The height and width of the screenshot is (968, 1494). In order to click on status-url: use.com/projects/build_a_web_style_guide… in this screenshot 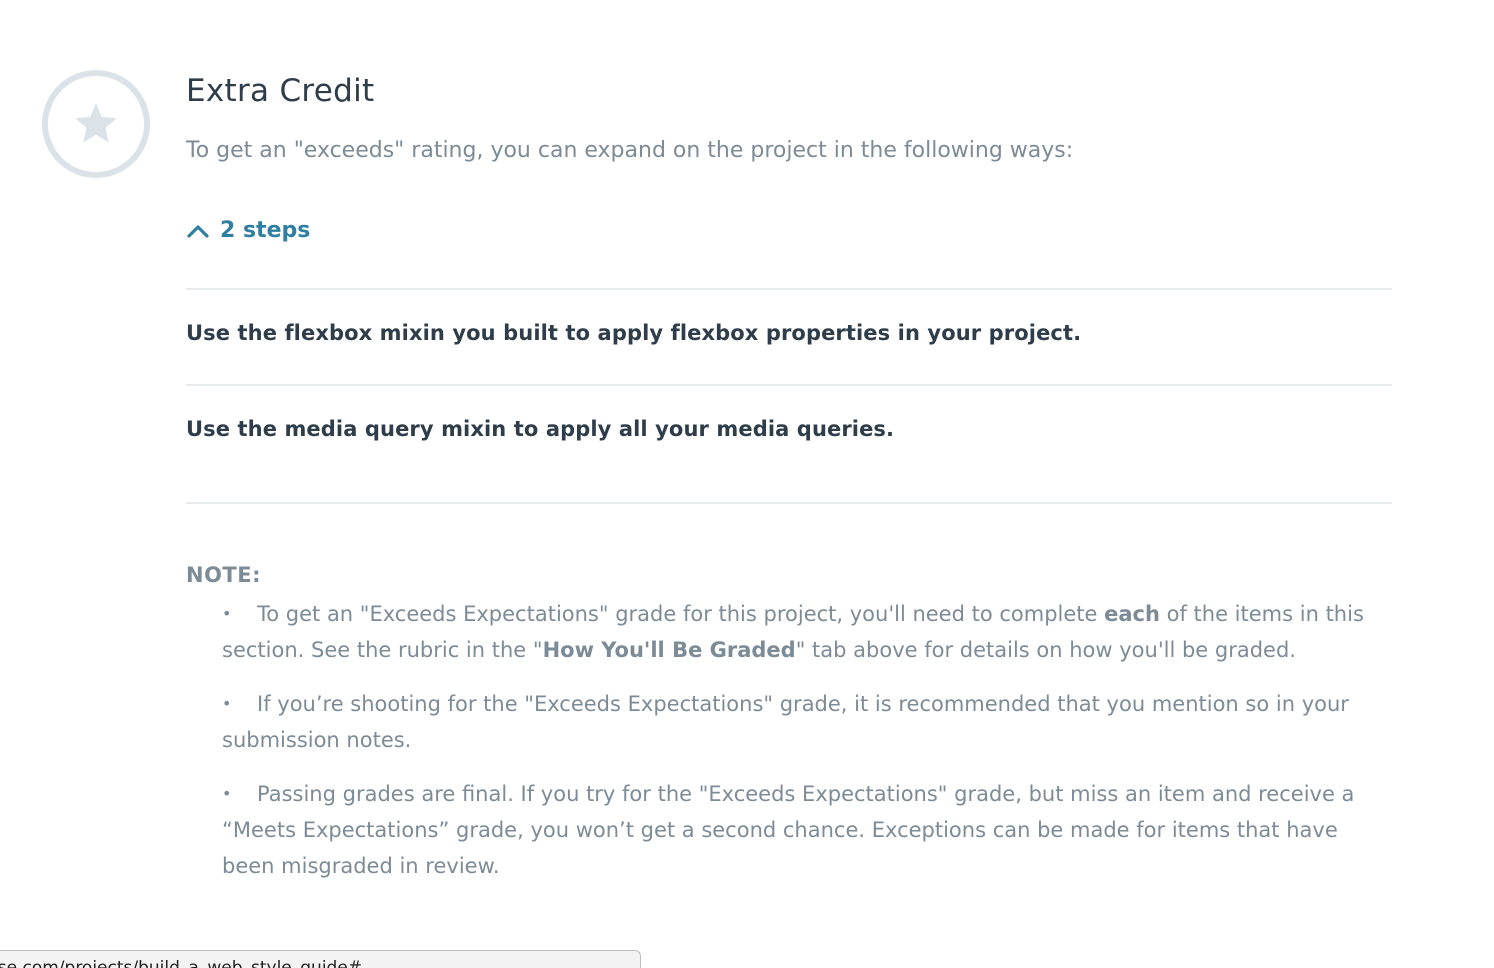, I will do `click(181, 963)`.